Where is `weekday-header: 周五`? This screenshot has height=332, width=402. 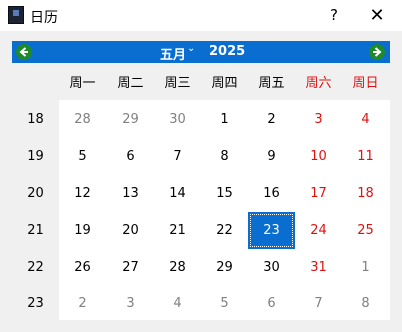
weekday-header: 周五 is located at coordinates (271, 83).